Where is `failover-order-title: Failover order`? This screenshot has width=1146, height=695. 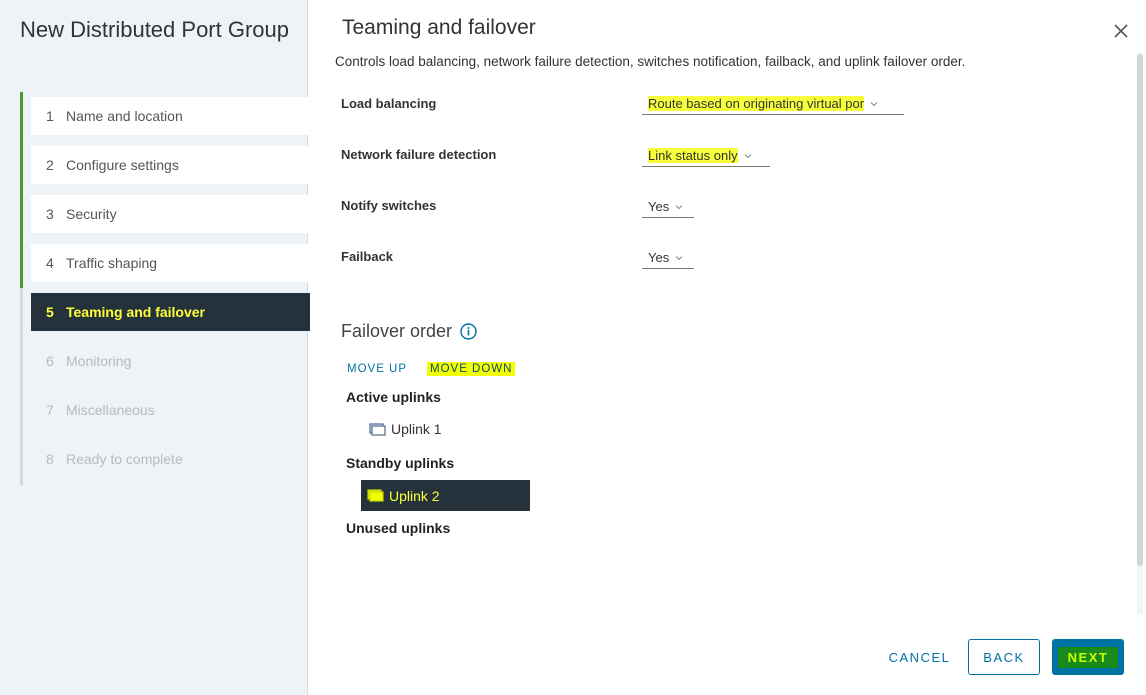 failover-order-title: Failover order is located at coordinates (409, 331).